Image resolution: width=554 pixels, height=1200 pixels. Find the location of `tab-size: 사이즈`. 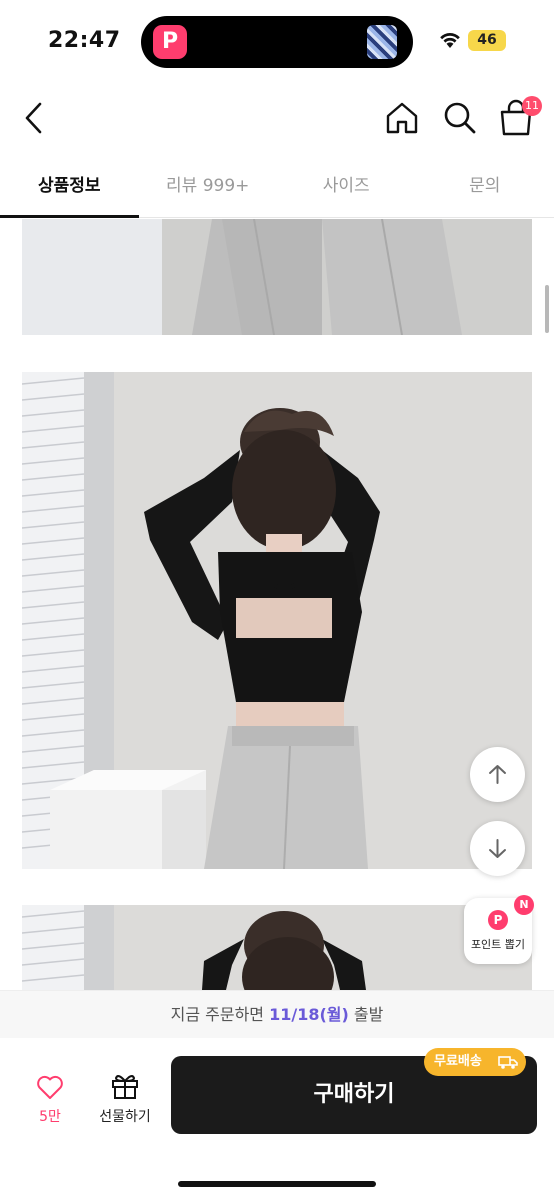

tab-size: 사이즈 is located at coordinates (346, 188).